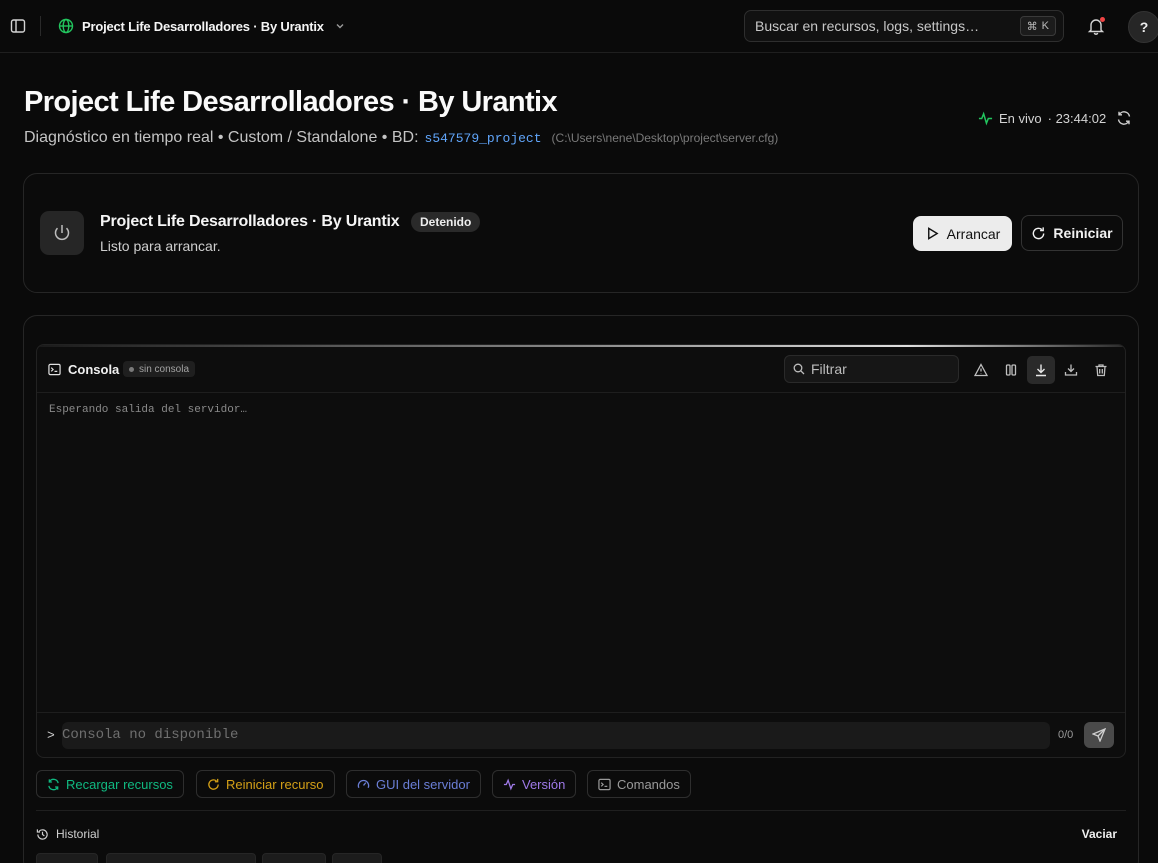 This screenshot has height=863, width=1158. I want to click on history-header: Historial, so click(67, 834).